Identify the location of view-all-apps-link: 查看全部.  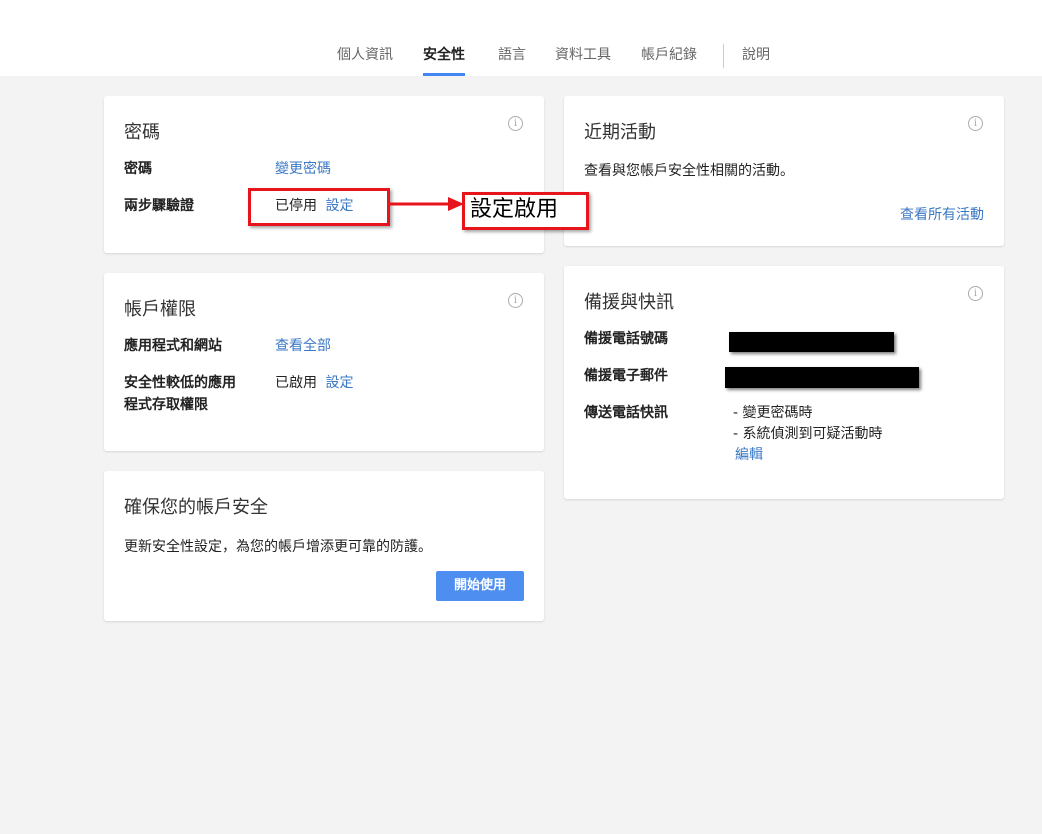
(303, 346).